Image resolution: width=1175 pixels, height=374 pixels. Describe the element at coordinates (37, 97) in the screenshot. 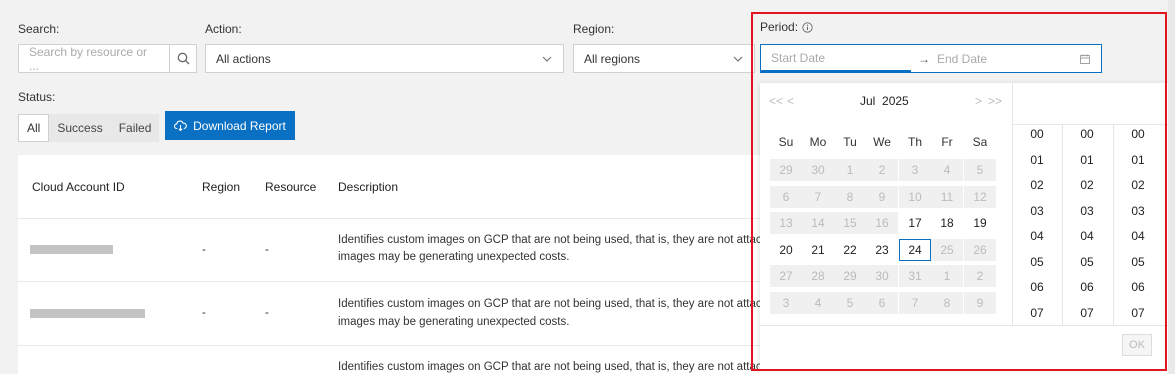

I see `status-label: Status:` at that location.